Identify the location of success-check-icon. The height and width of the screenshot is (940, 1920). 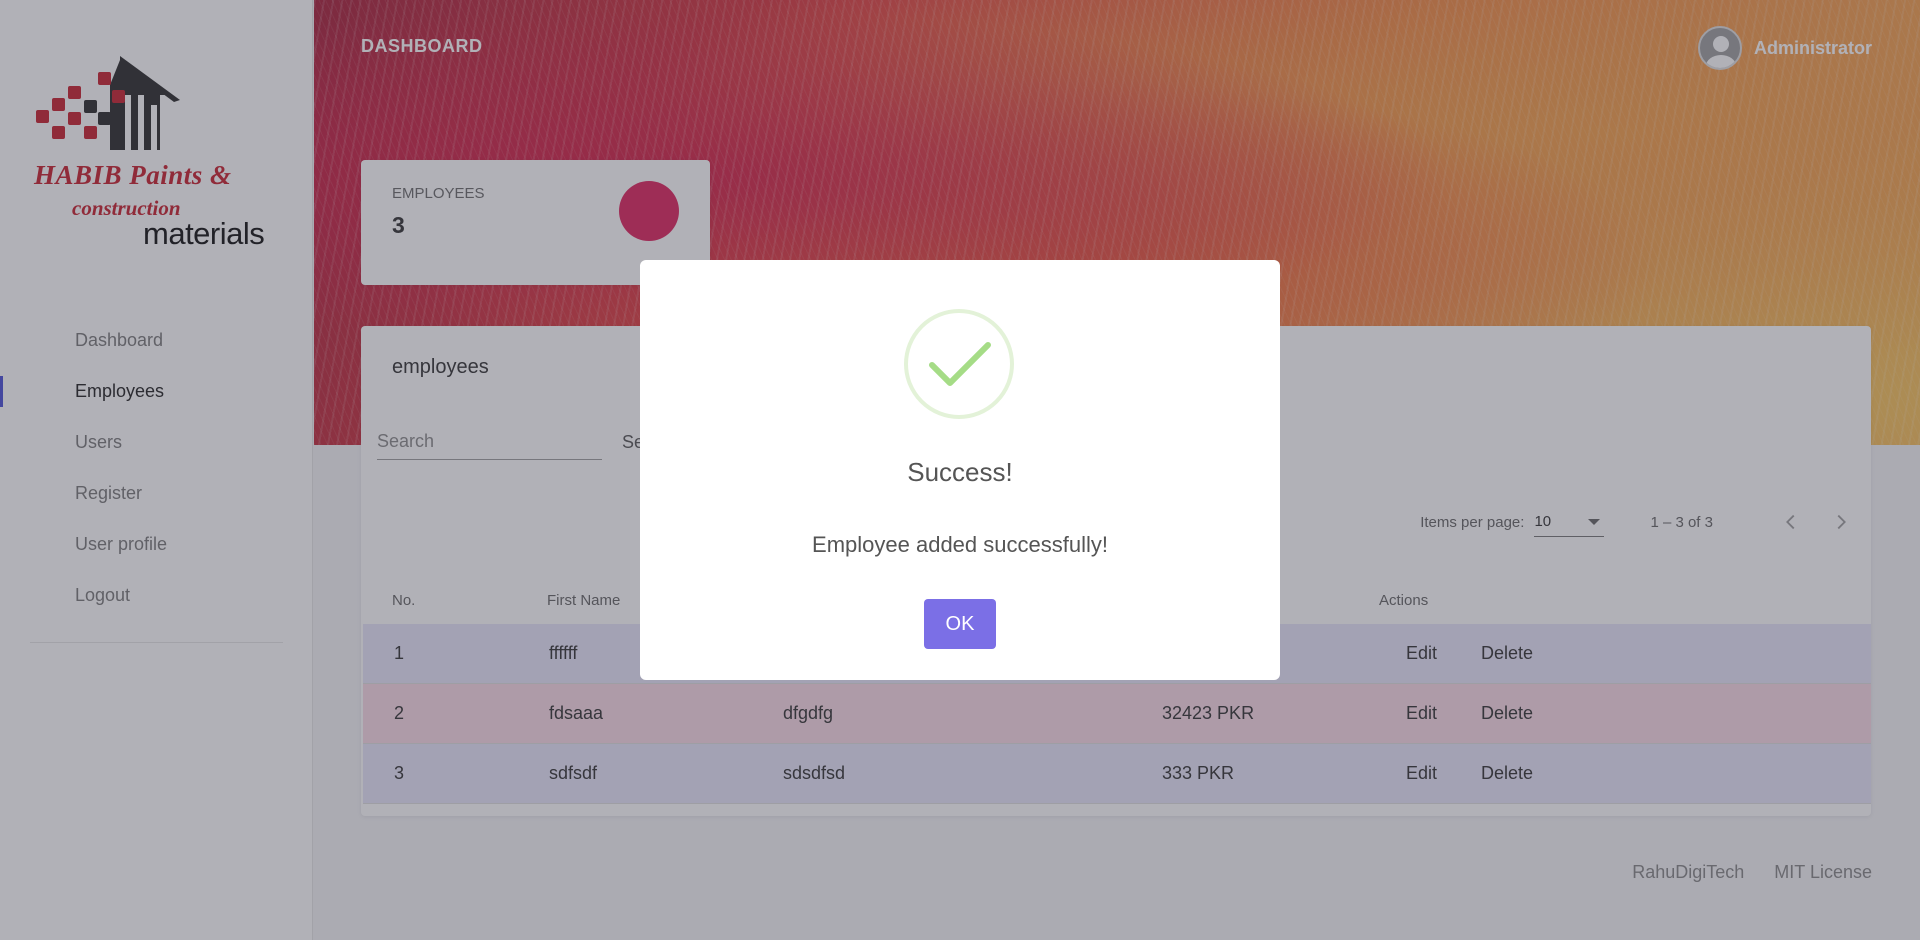
(959, 364).